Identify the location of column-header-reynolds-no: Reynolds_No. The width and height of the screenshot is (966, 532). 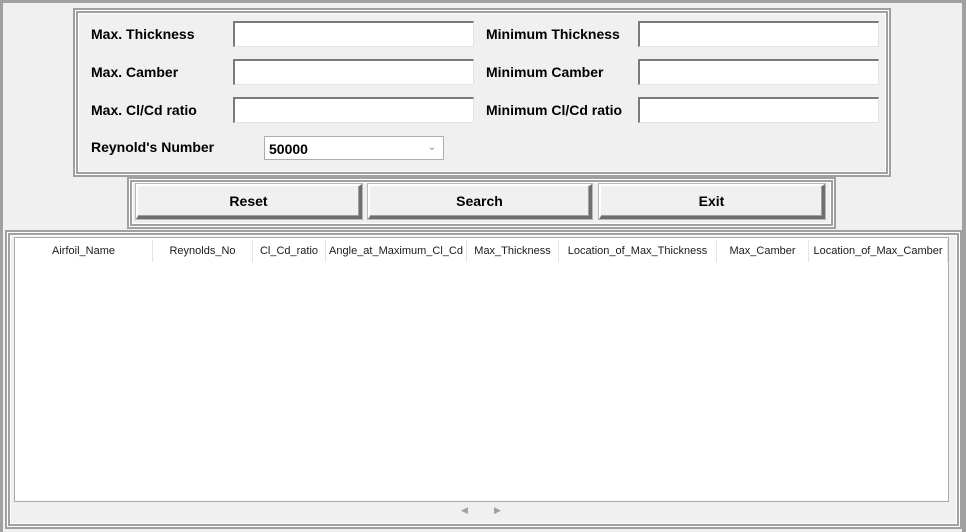
(203, 251).